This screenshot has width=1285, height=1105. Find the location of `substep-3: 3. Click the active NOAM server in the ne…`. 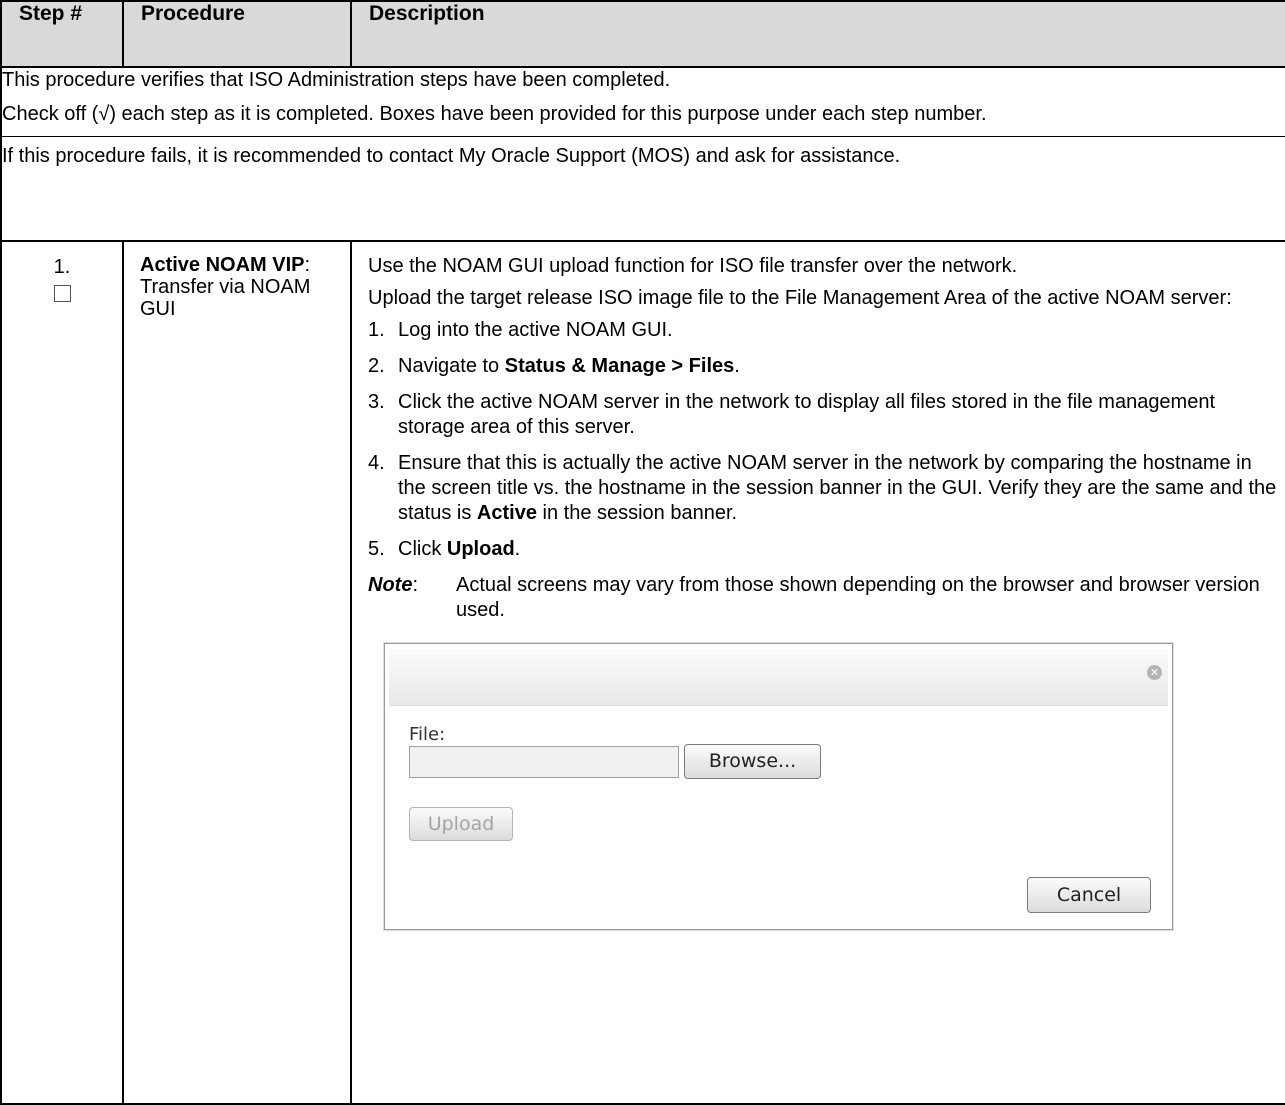

substep-3: 3. Click the active NOAM server in the ne… is located at coordinates (792, 414).